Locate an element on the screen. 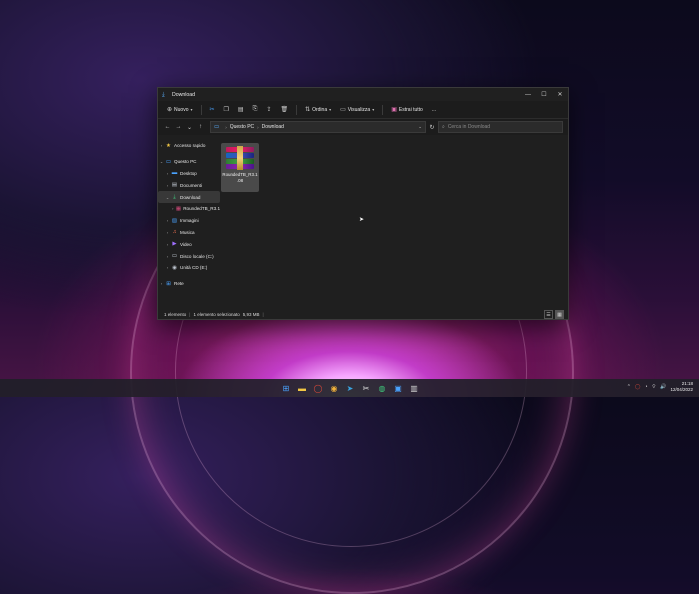 The height and width of the screenshot is (594, 699). sidebar-item-roundedtb: › ▦ RoundedTB_R3.1 is located at coordinates (189, 209).